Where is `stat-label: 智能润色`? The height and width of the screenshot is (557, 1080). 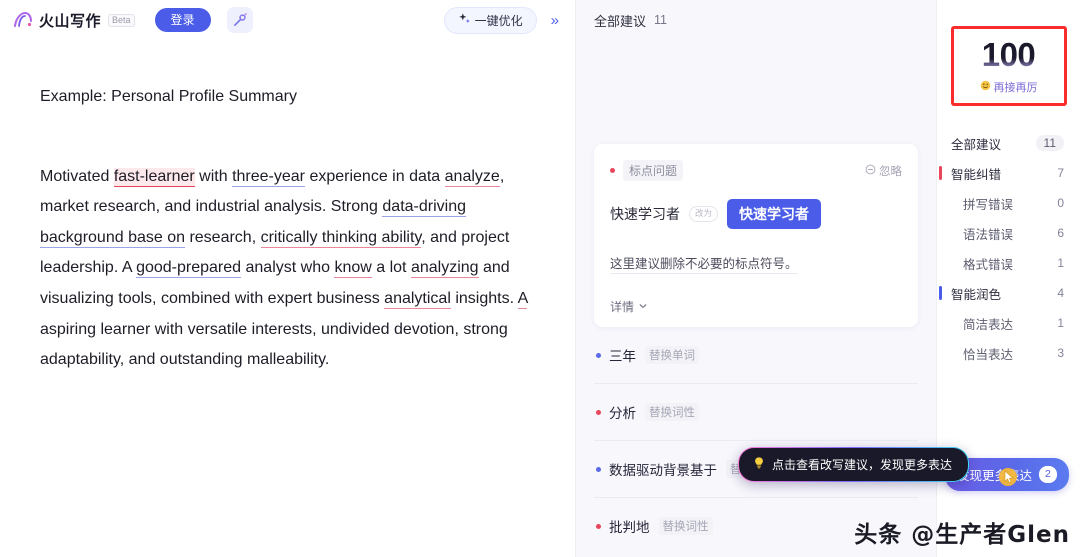
stat-label: 智能润色 is located at coordinates (976, 294).